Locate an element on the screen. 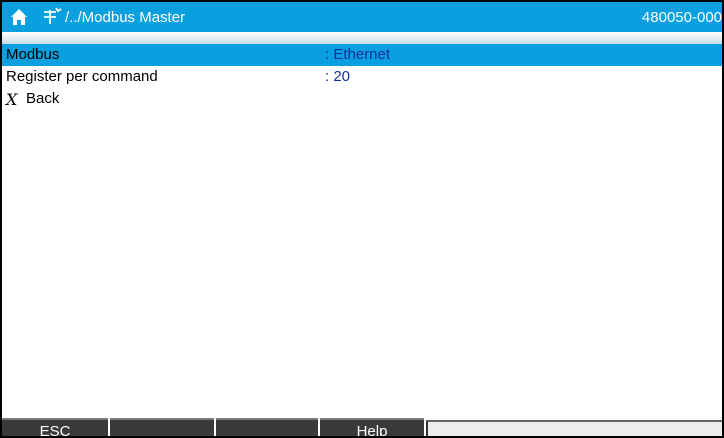 The width and height of the screenshot is (724, 438). back-x-icon: X is located at coordinates (12, 99).